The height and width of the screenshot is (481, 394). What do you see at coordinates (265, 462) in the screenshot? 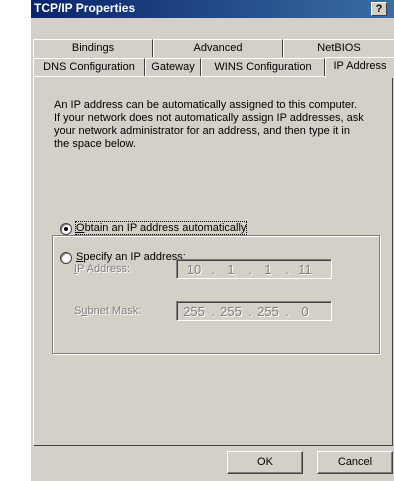
I see `ok-button: OK` at bounding box center [265, 462].